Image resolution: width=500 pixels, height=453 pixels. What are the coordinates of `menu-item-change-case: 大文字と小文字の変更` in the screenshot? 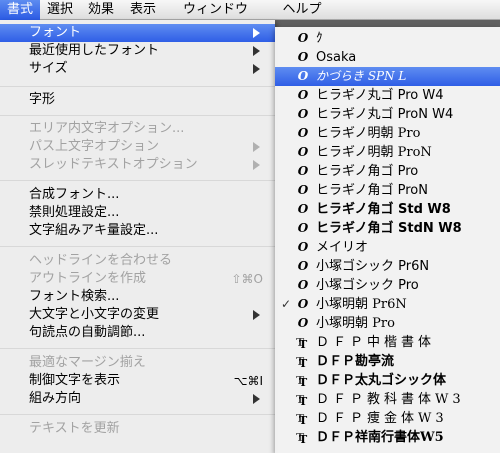 It's located at (137, 315).